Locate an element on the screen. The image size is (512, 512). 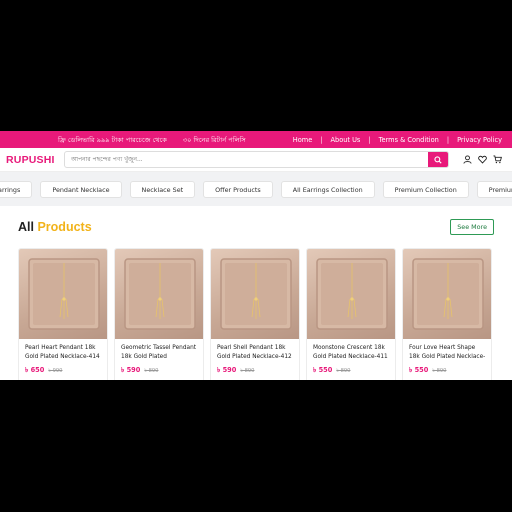
search-bar is located at coordinates (256, 159).